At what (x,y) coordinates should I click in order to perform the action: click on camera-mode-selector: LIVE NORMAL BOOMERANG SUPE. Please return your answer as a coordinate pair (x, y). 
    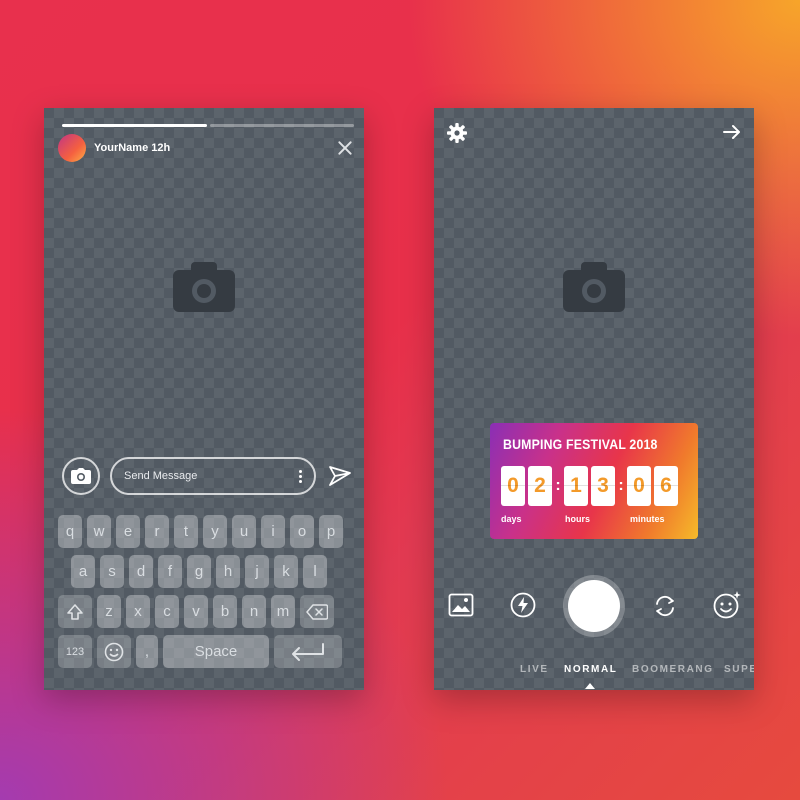
    Looking at the image, I should click on (594, 672).